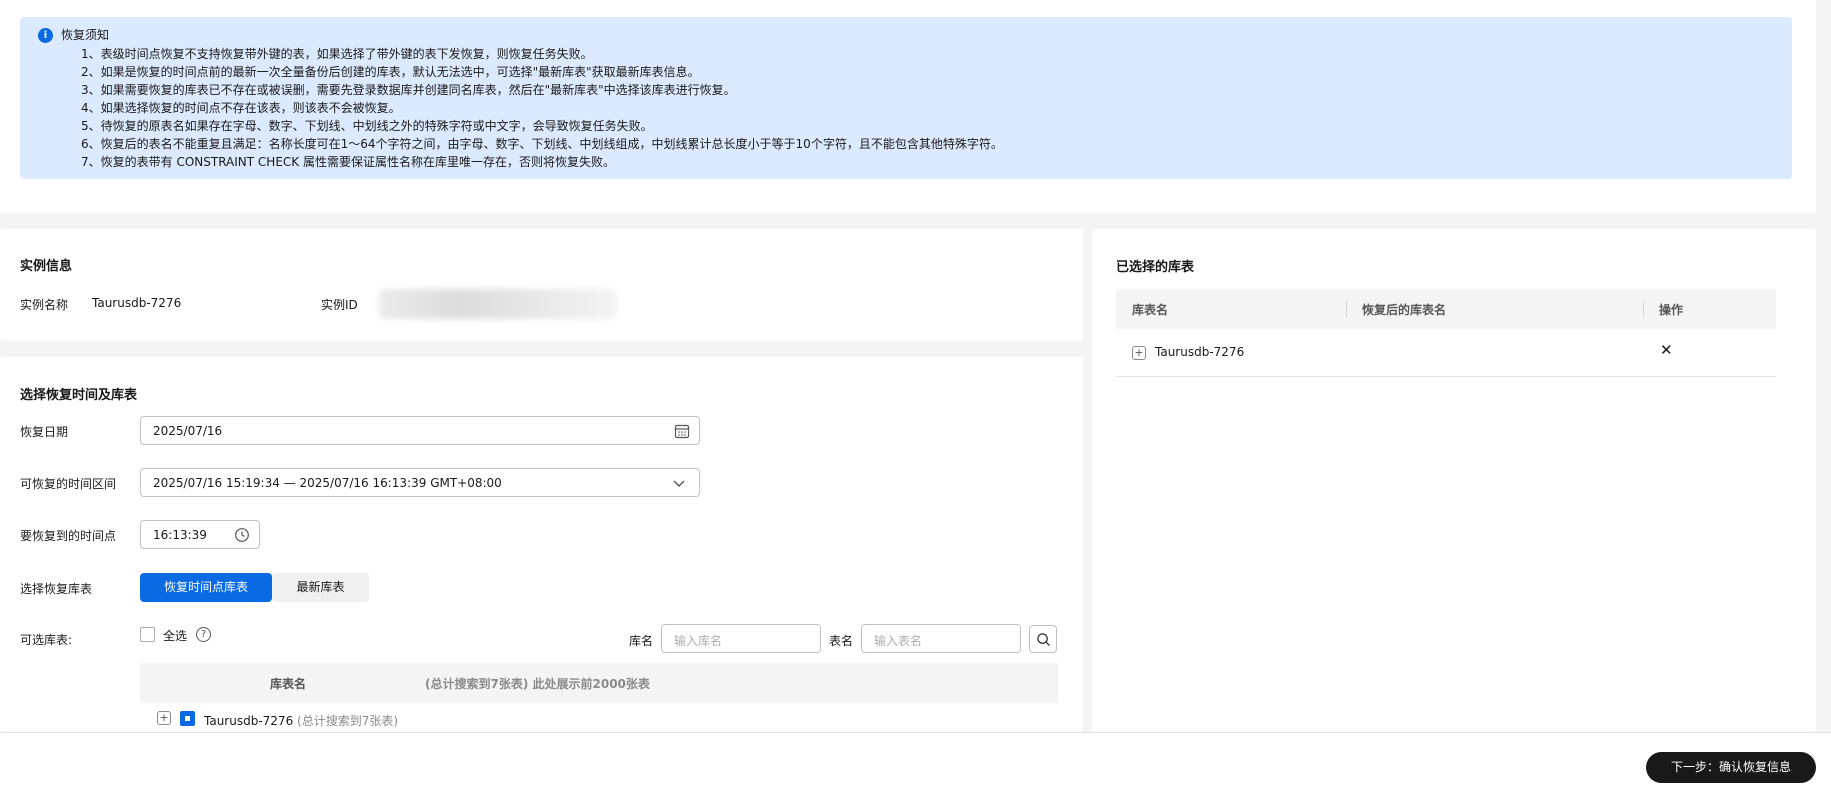 Image resolution: width=1831 pixels, height=796 pixels. I want to click on instance-info-title: 实例信息, so click(46, 266).